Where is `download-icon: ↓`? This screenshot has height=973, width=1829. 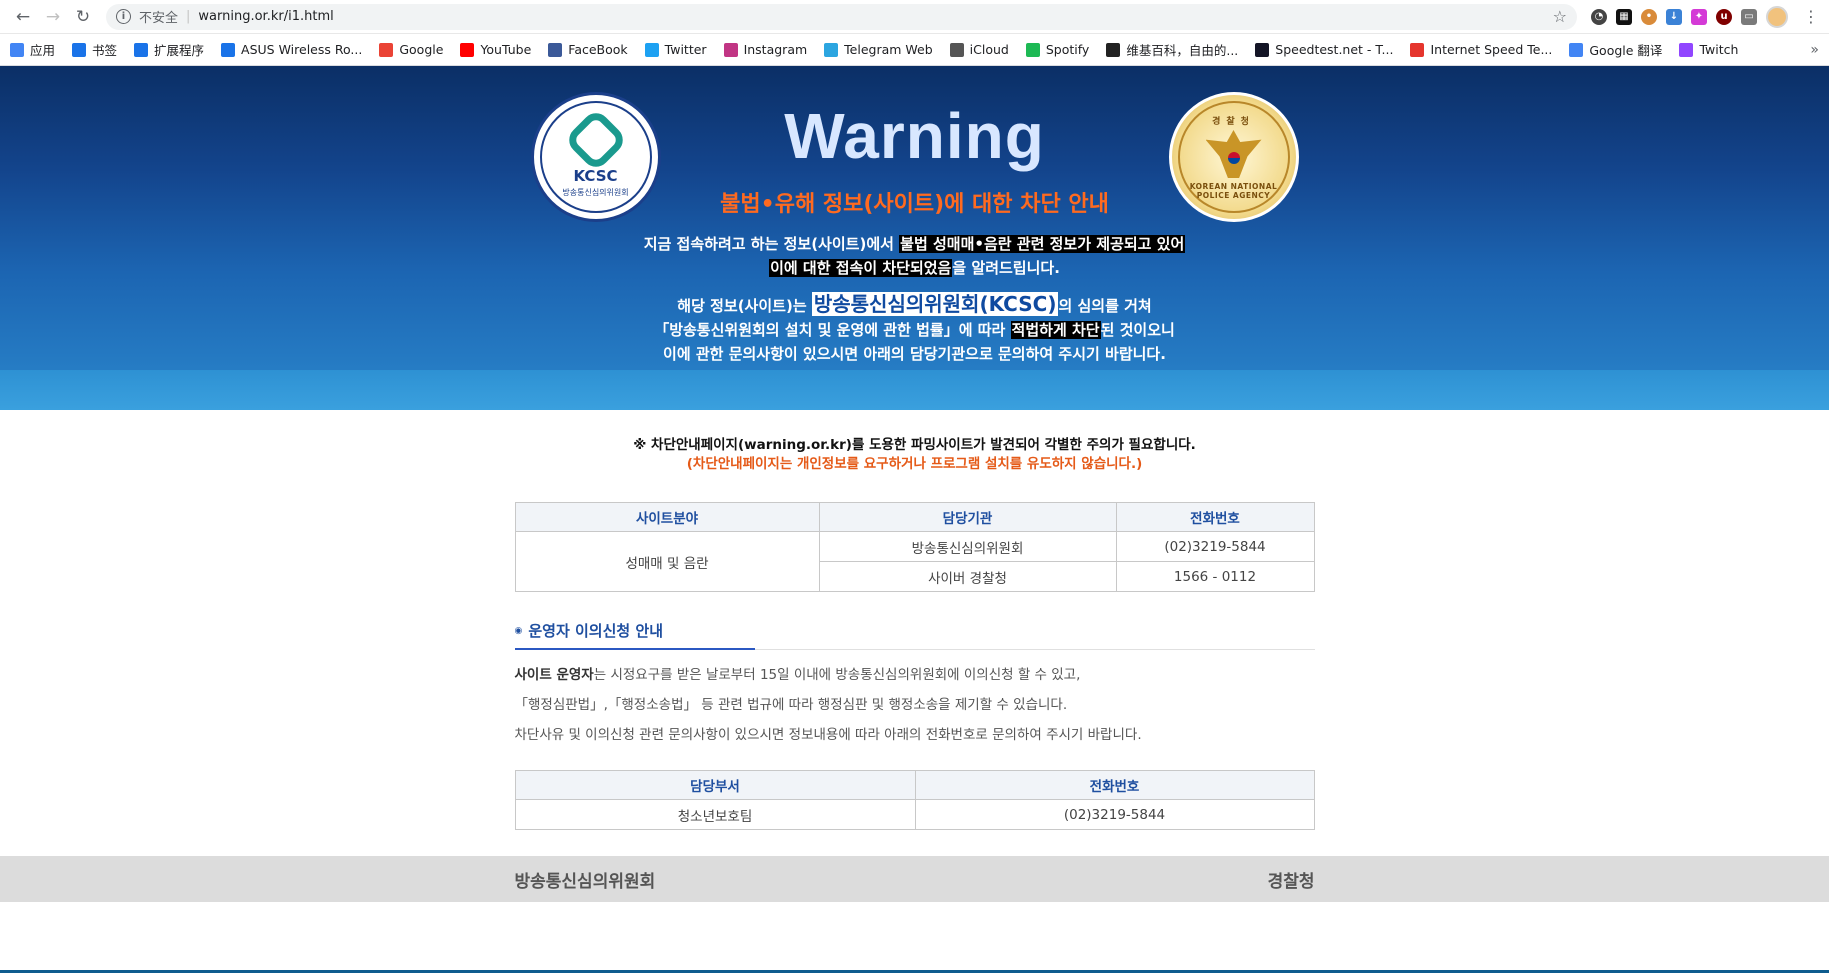
download-icon: ↓ is located at coordinates (1674, 16).